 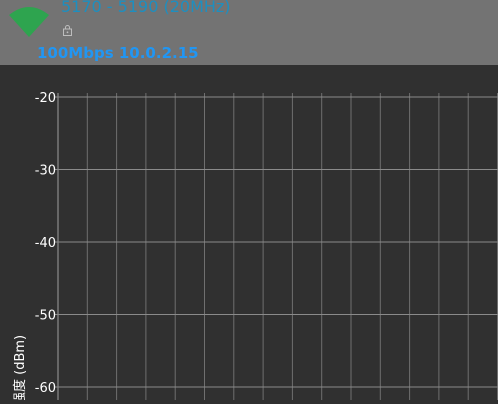 I want to click on frequency-label: 5170 - 5190 (20MHz), so click(x=146, y=8).